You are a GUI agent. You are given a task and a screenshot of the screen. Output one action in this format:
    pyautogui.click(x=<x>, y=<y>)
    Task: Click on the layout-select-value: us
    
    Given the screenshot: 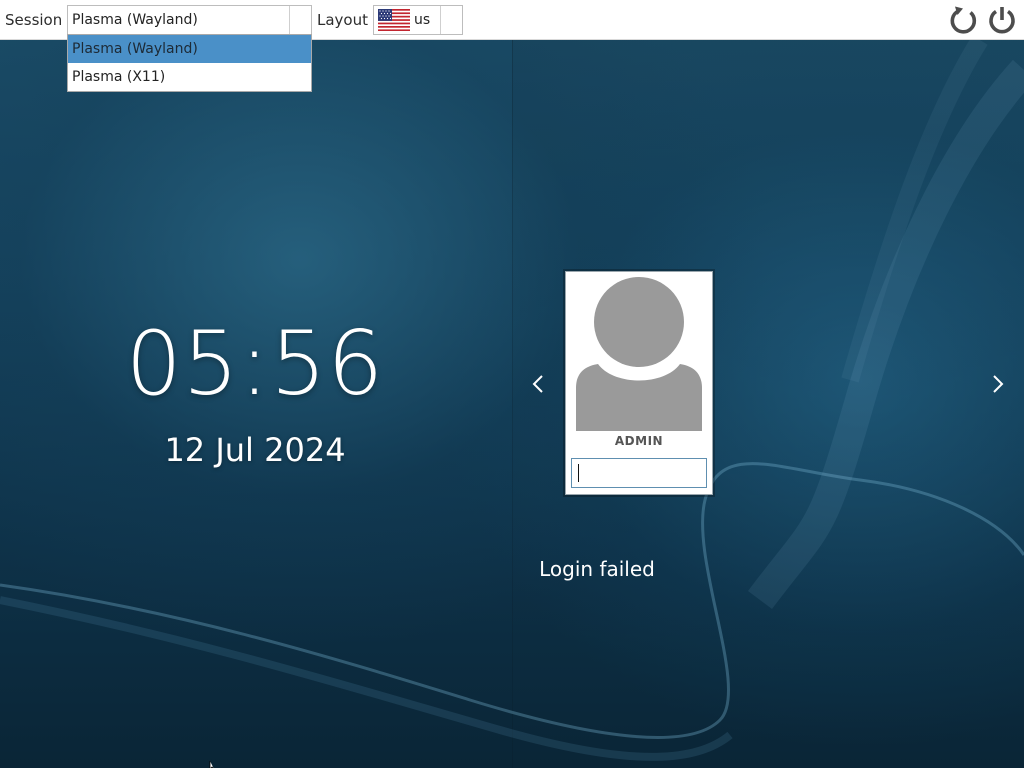 What is the action you would take?
    pyautogui.click(x=422, y=20)
    